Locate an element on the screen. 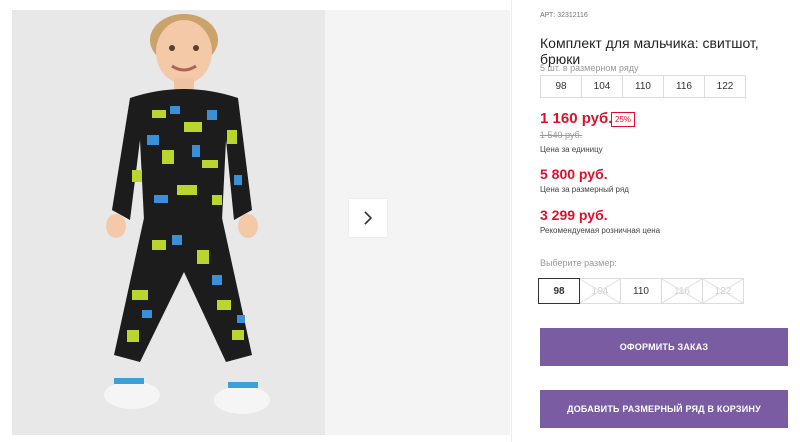 The width and height of the screenshot is (800, 442). chevron-right-icon is located at coordinates (368, 218).